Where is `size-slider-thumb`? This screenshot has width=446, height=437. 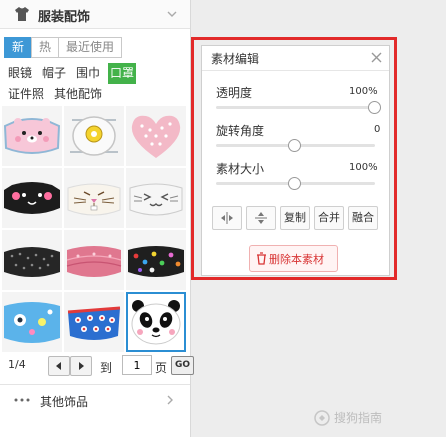 size-slider-thumb is located at coordinates (294, 183).